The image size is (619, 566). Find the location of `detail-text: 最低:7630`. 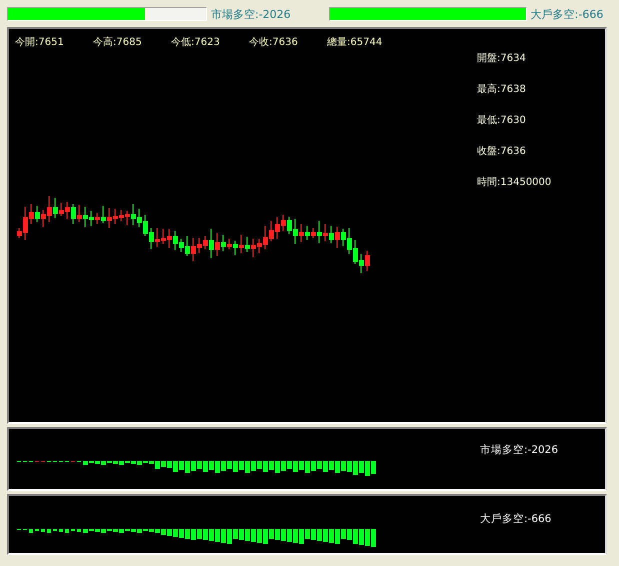

detail-text: 最低:7630 is located at coordinates (502, 120).